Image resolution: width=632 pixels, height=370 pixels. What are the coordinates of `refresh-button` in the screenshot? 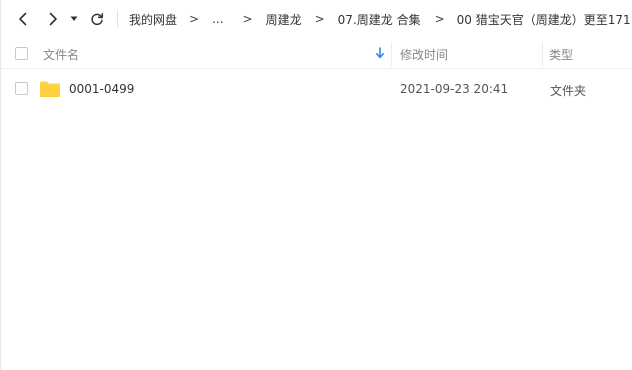 It's located at (97, 19).